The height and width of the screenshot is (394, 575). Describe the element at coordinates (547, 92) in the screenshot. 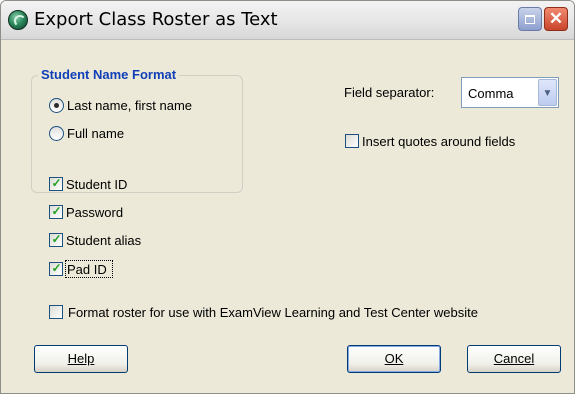

I see `chevron-down-icon: ▼` at that location.